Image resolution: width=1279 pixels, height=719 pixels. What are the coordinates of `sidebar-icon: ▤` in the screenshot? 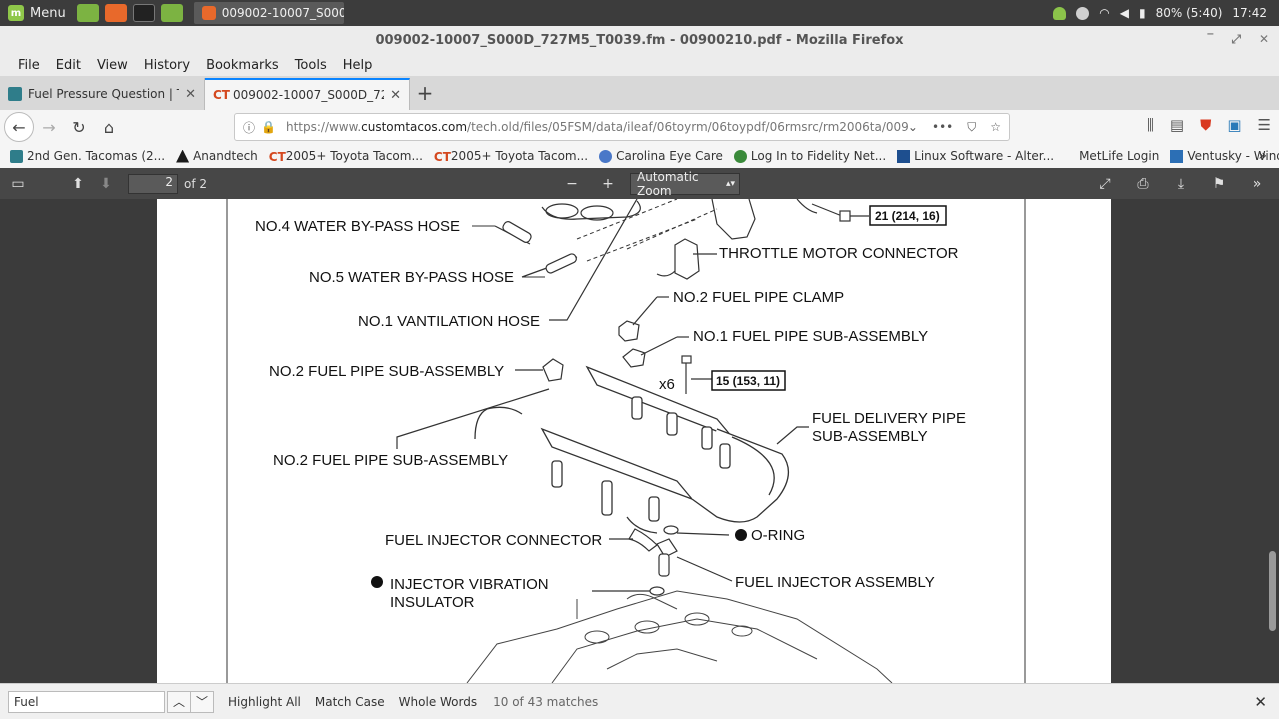 It's located at (1177, 125).